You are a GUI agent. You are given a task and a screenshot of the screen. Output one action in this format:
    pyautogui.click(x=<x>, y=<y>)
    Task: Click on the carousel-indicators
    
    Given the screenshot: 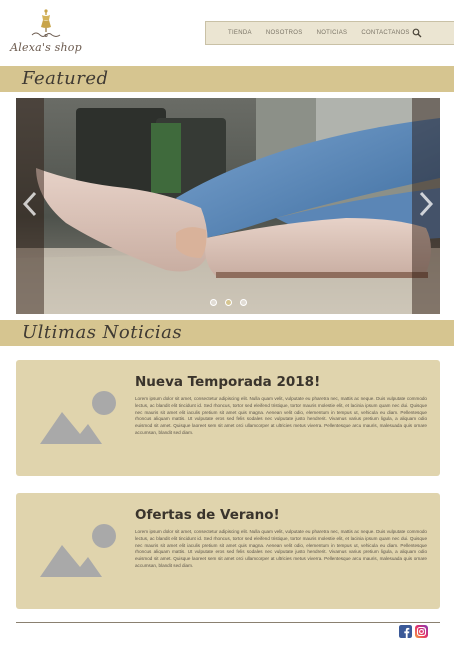 What is the action you would take?
    pyautogui.click(x=228, y=302)
    